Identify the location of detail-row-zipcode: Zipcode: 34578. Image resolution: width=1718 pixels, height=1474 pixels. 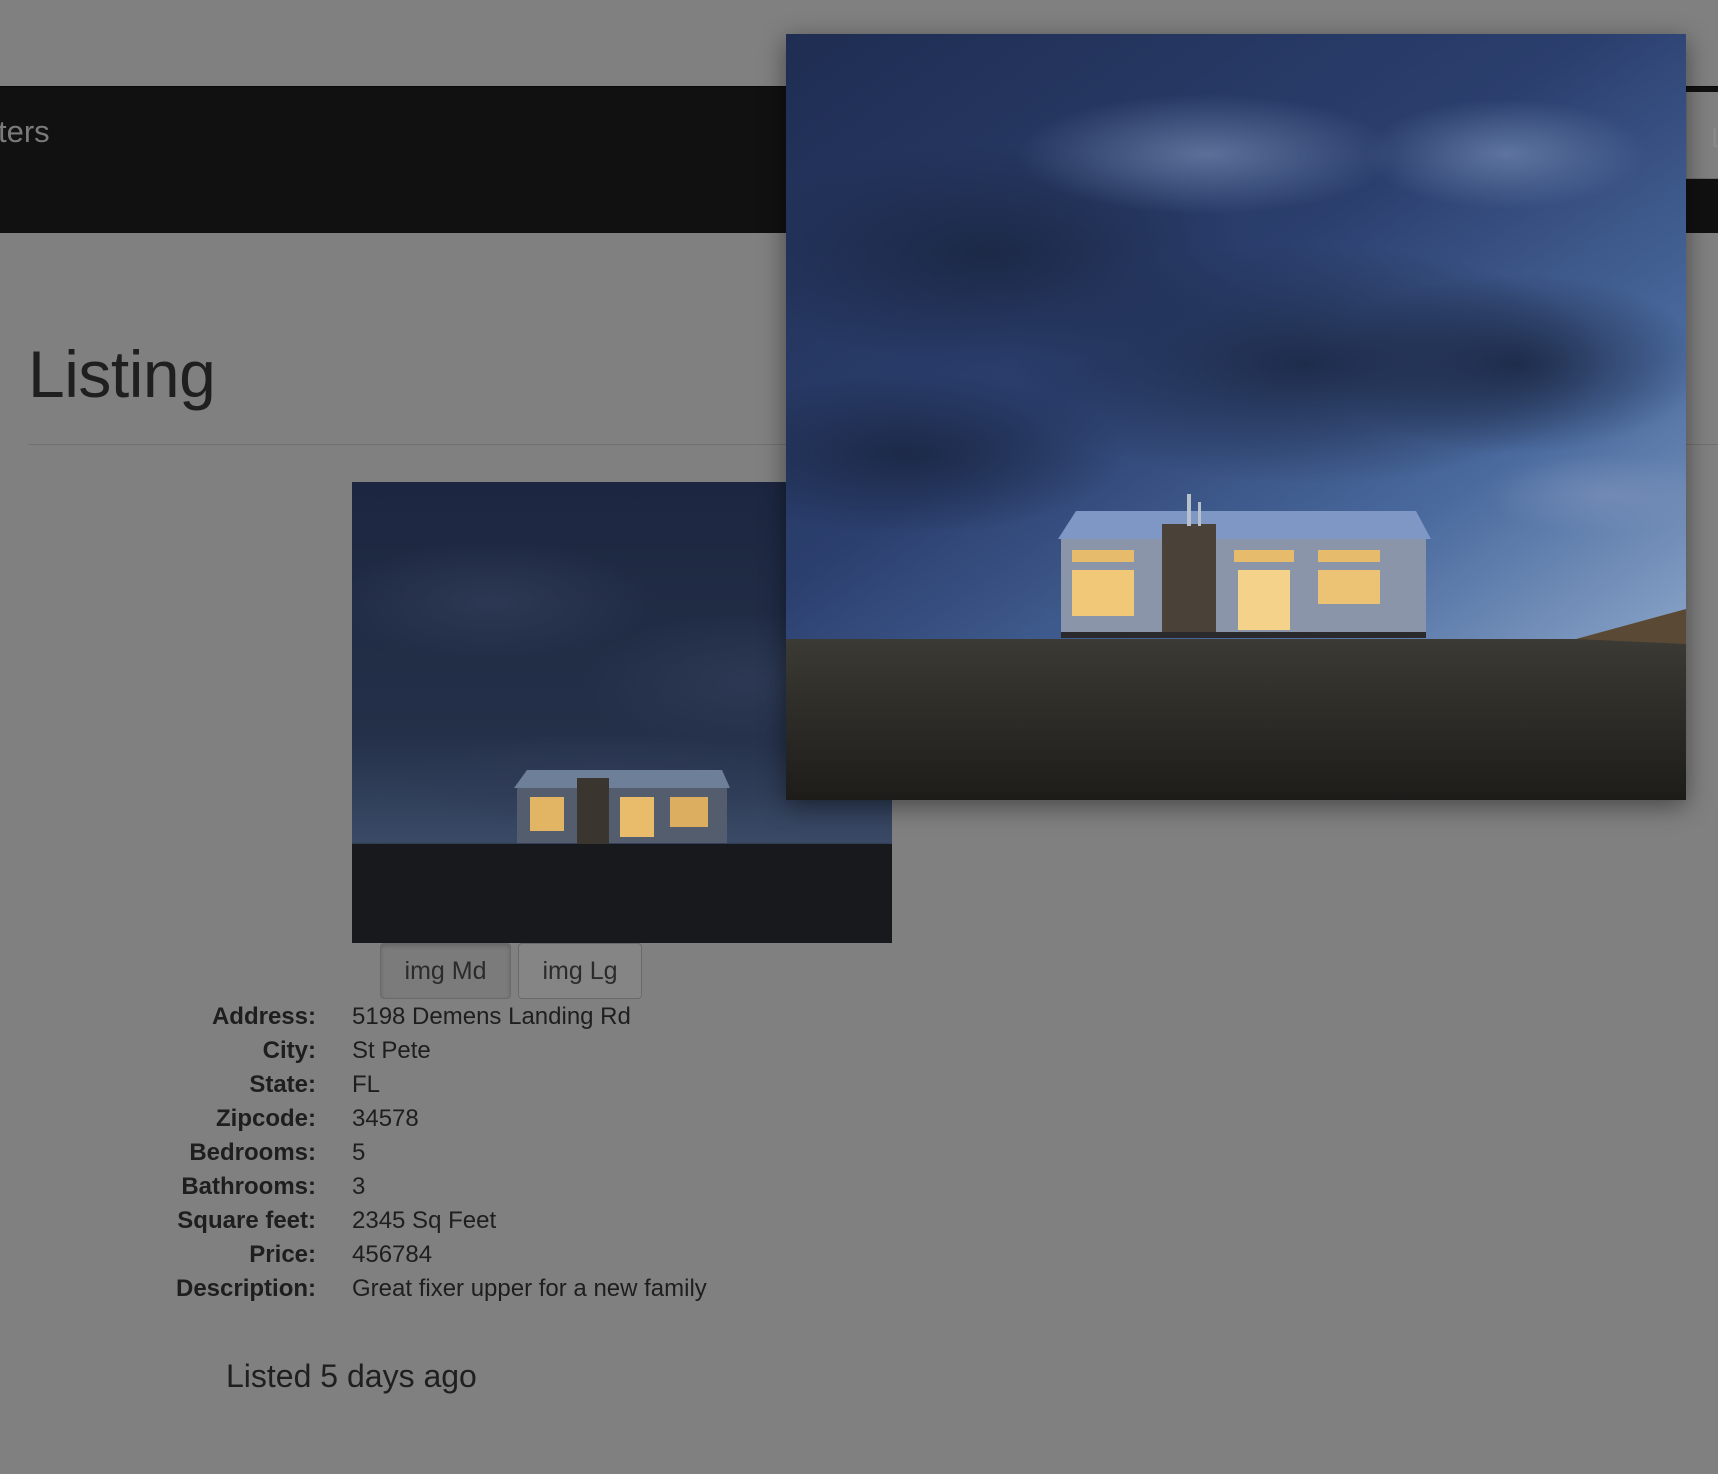
(450, 1120).